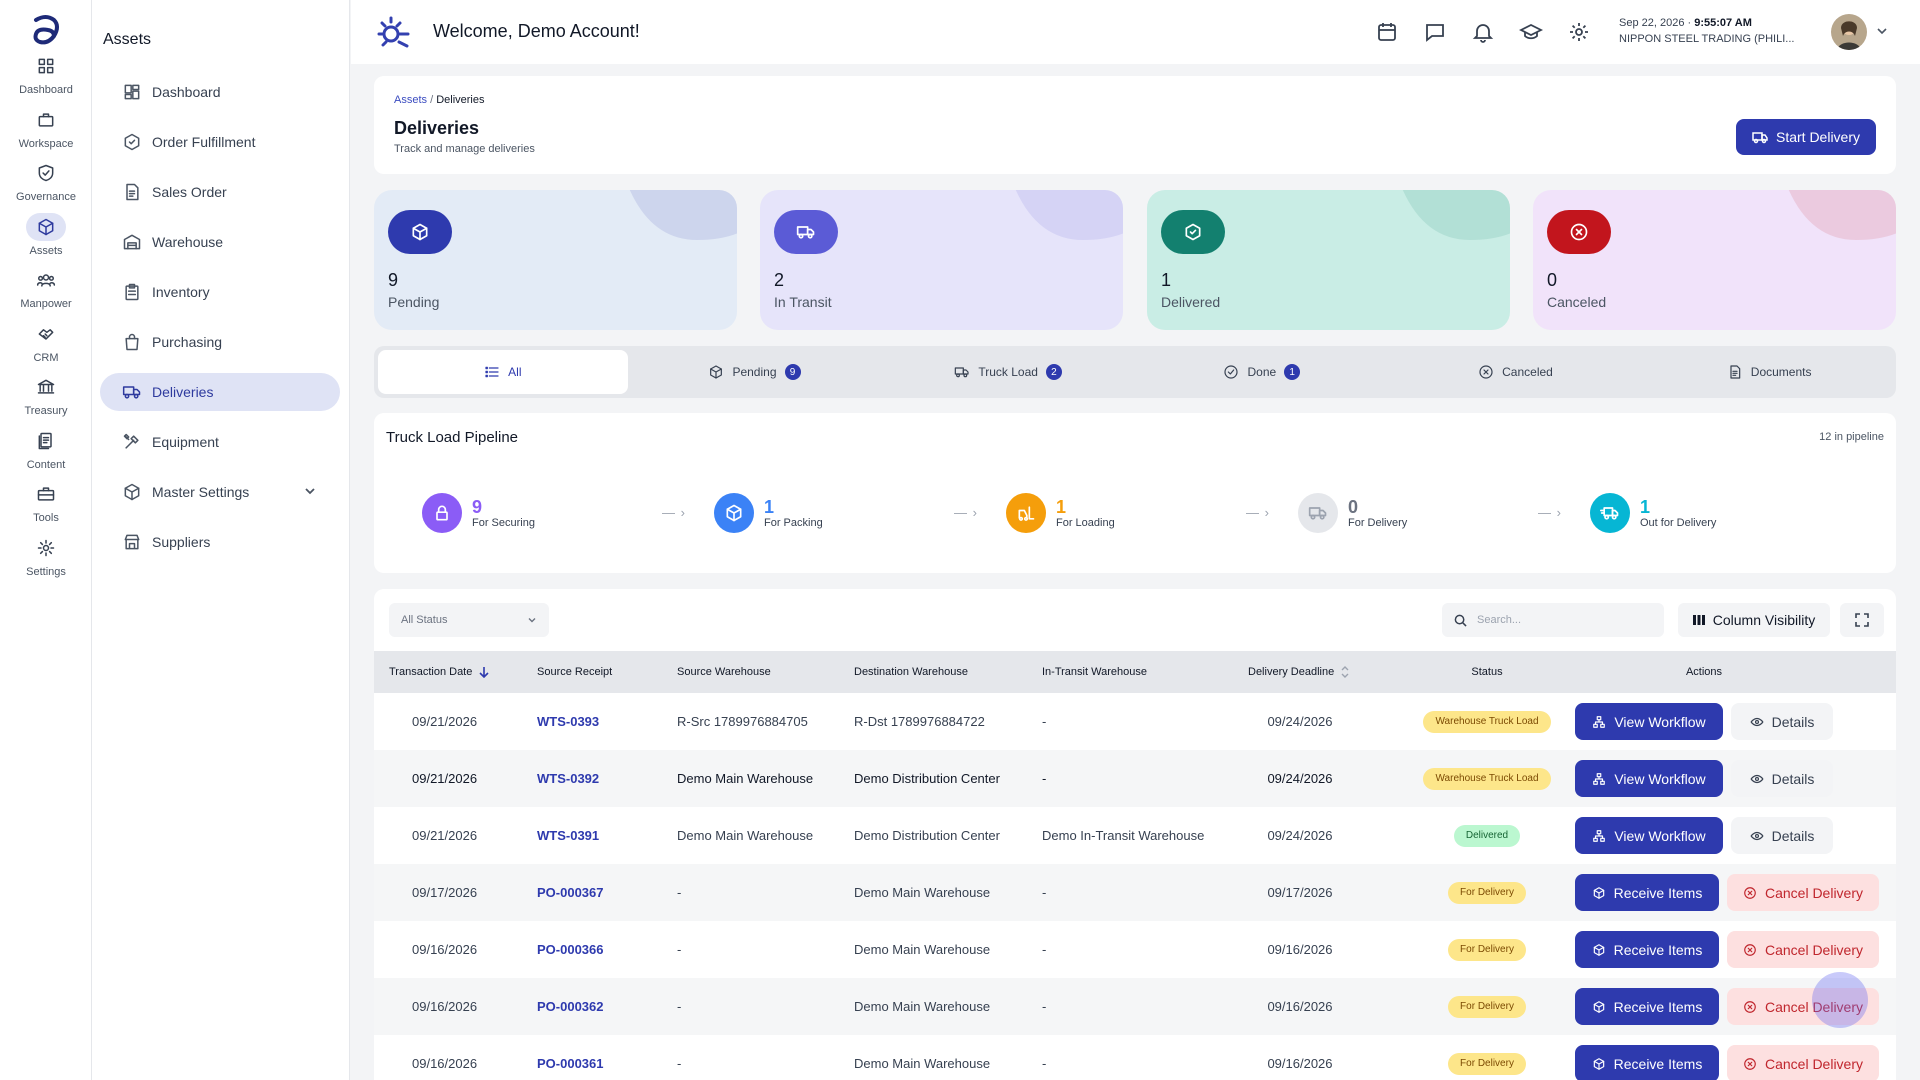 Image resolution: width=1920 pixels, height=1080 pixels. I want to click on source-receipt-cell: PO-000366, so click(570, 949).